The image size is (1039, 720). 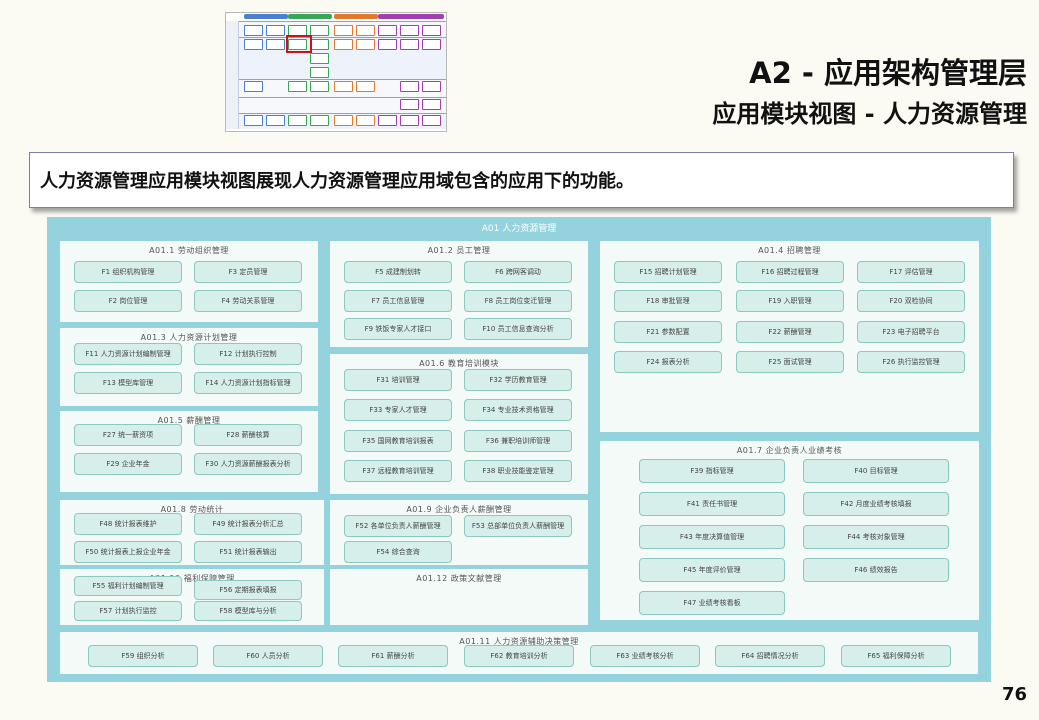 I want to click on function-box: F1 组织机构管理, so click(x=128, y=272).